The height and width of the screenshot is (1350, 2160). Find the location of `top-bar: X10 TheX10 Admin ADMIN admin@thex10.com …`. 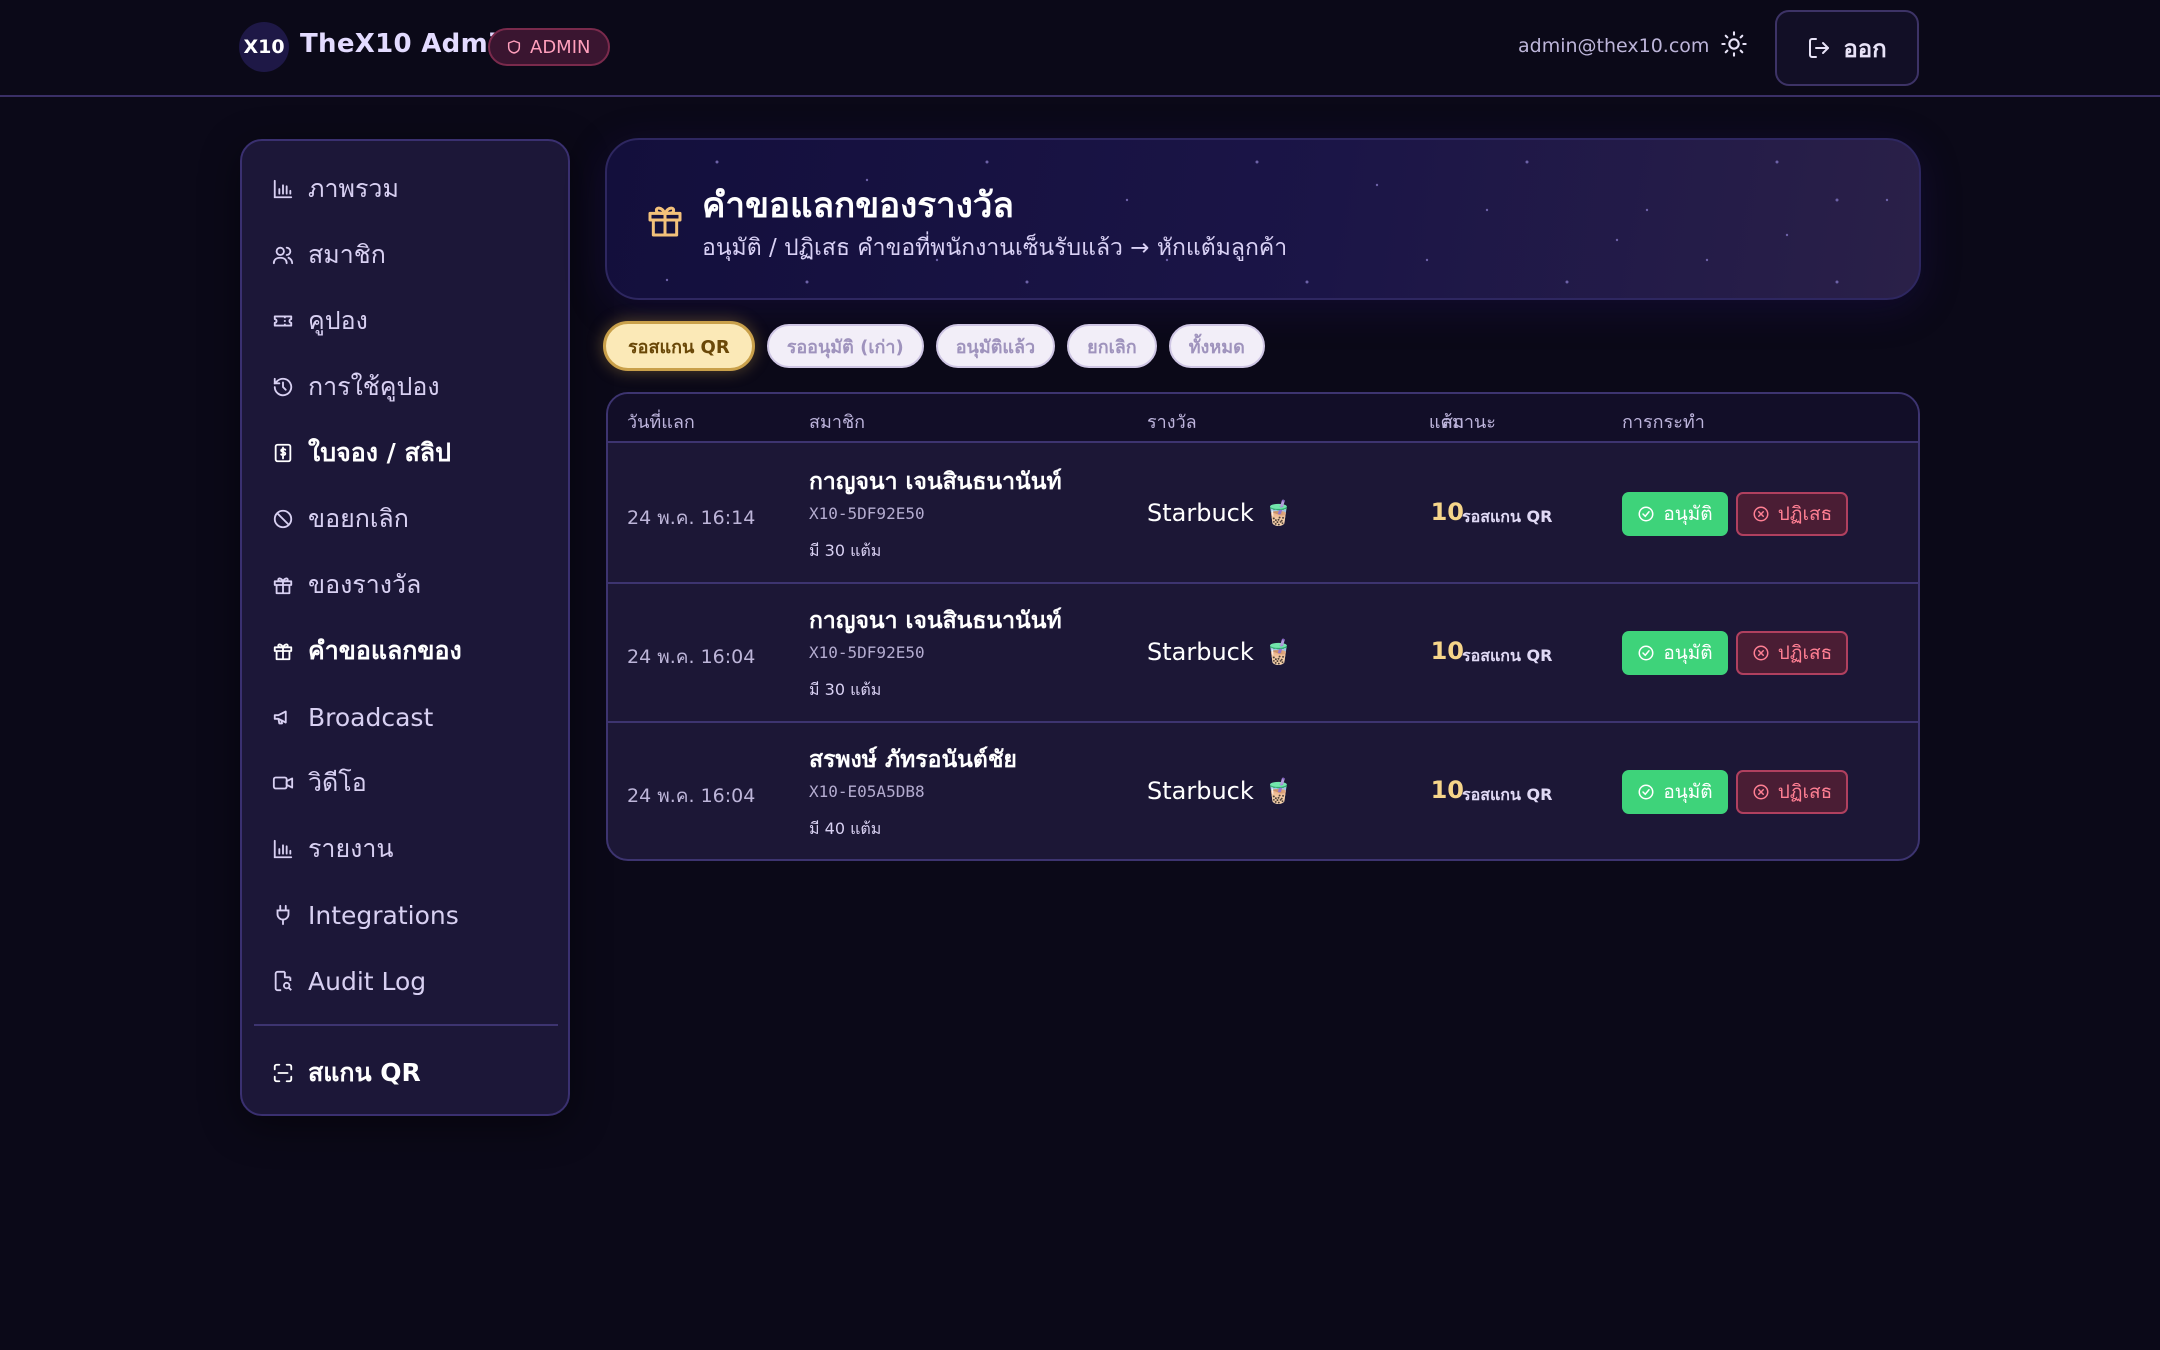

top-bar: X10 TheX10 Admin ADMIN admin@thex10.com … is located at coordinates (1080, 48).